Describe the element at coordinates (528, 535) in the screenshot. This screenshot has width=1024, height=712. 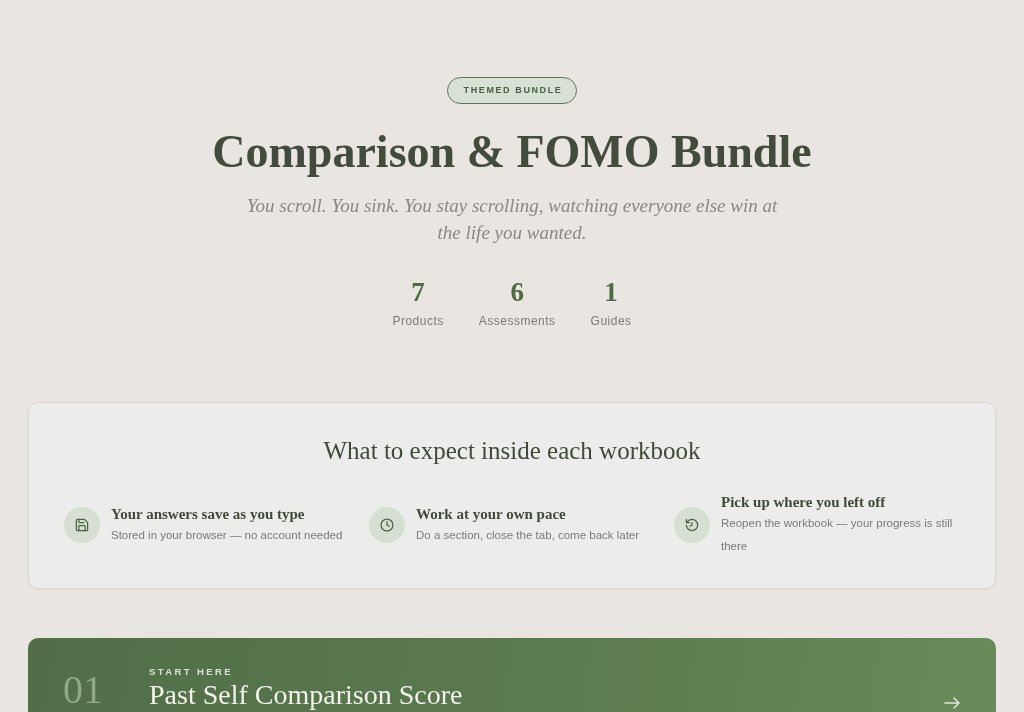
I see `feature-description: Do a section, close the tab, come back later` at that location.